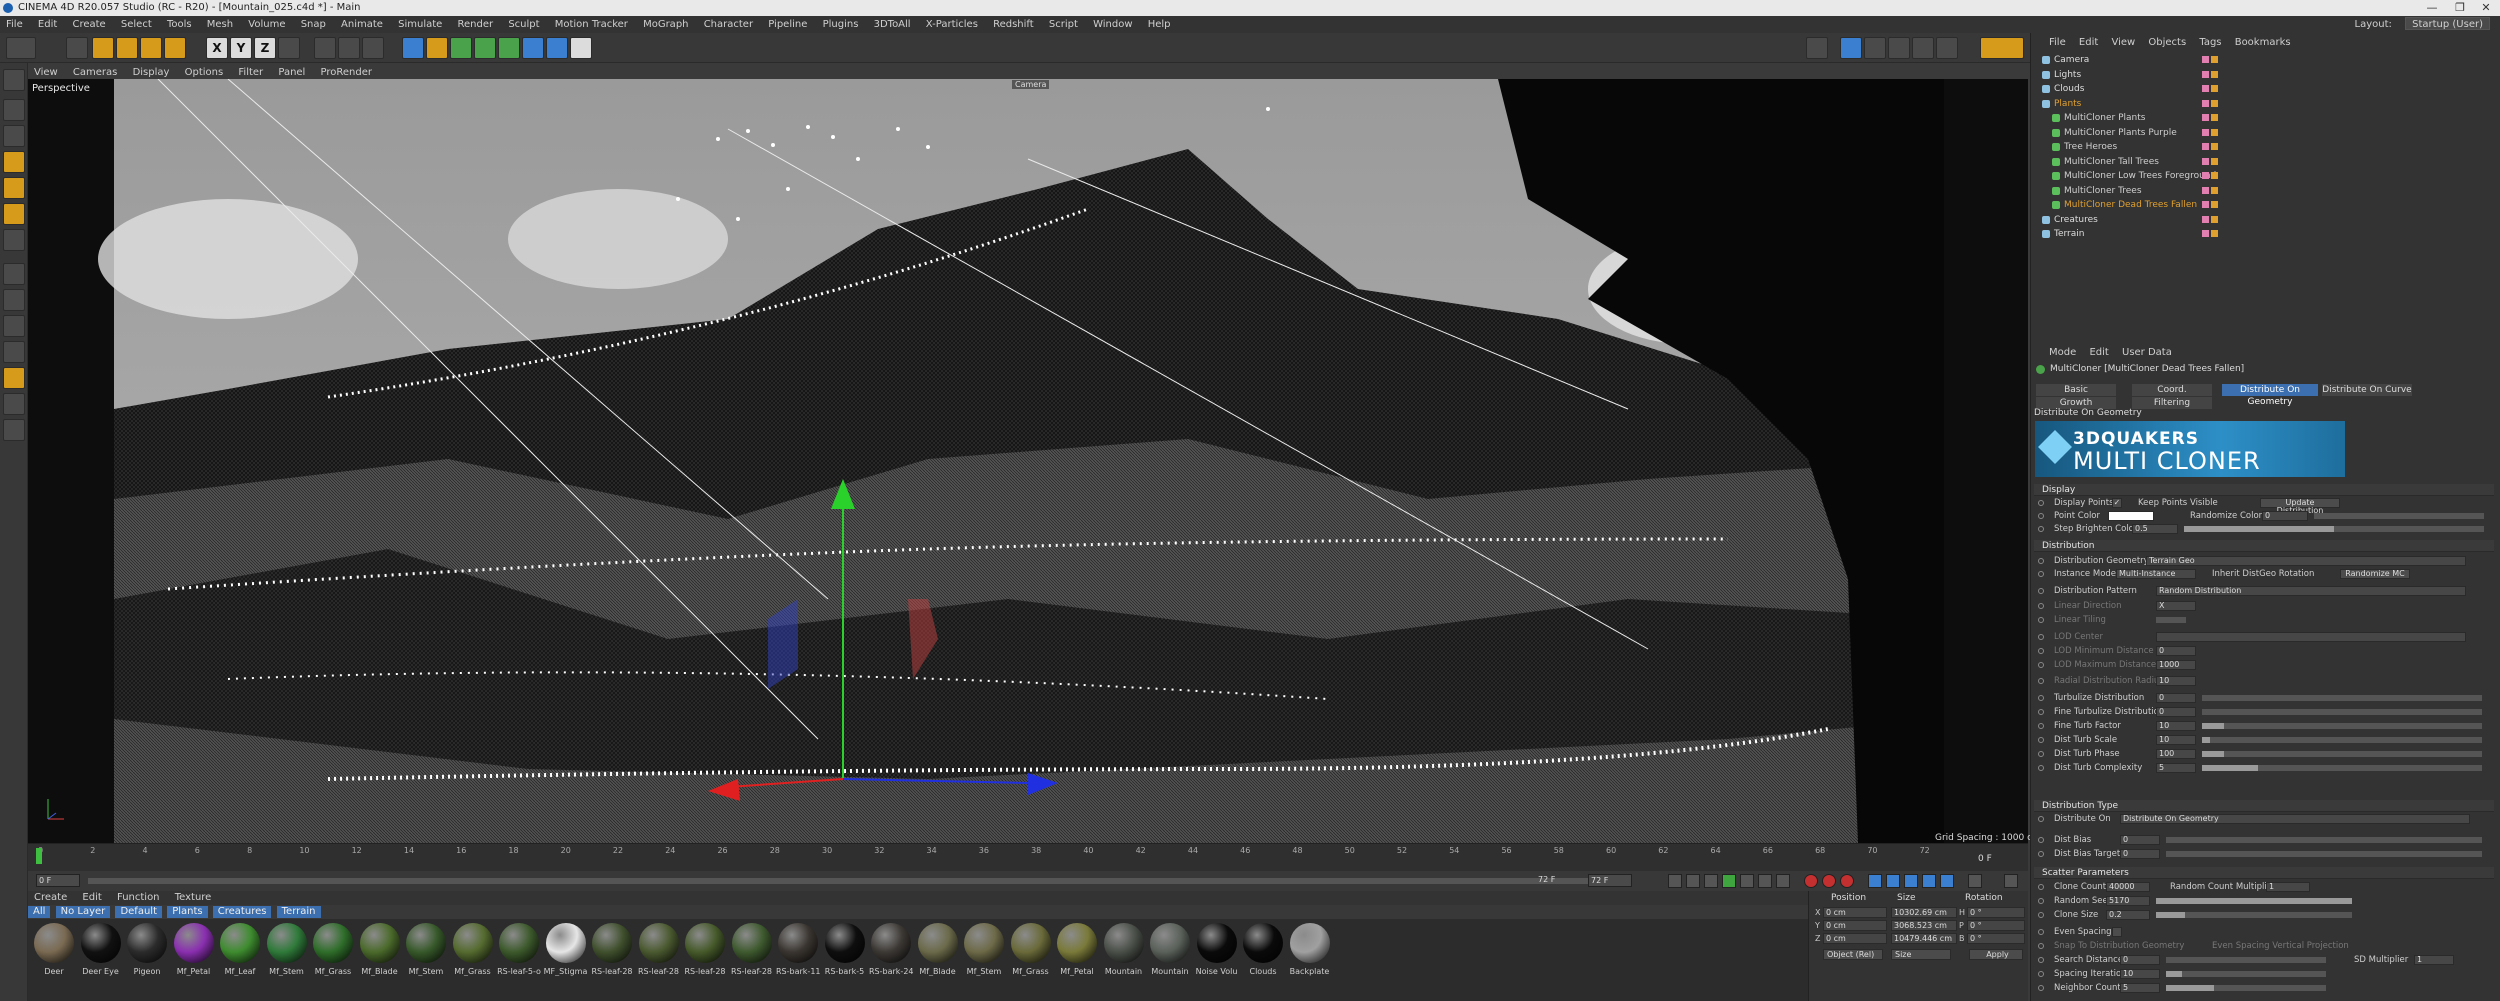  I want to click on position-y-field: 0 cm, so click(1855, 925).